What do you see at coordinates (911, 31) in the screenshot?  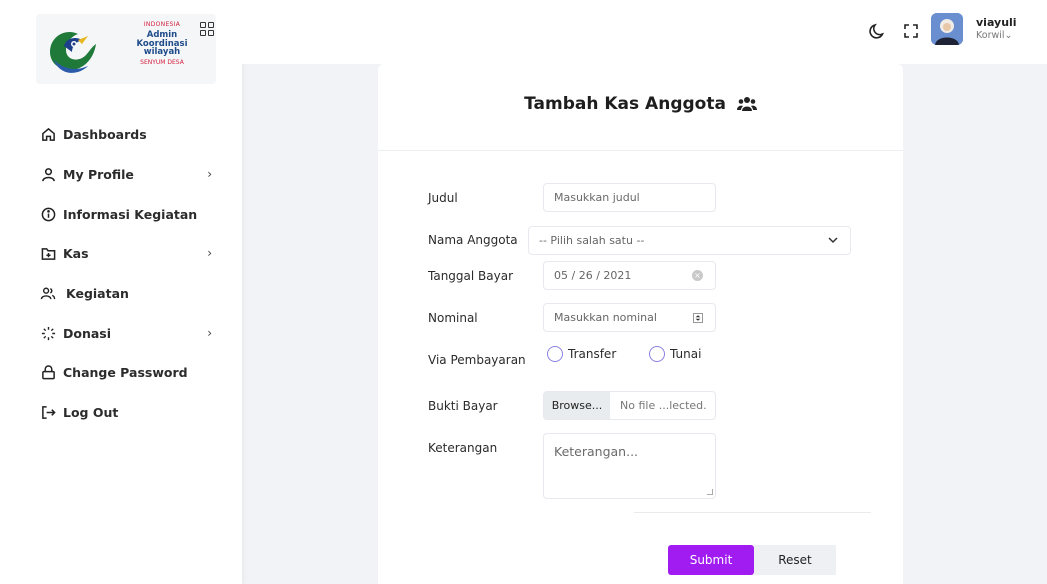 I see `fullscreen-icon` at bounding box center [911, 31].